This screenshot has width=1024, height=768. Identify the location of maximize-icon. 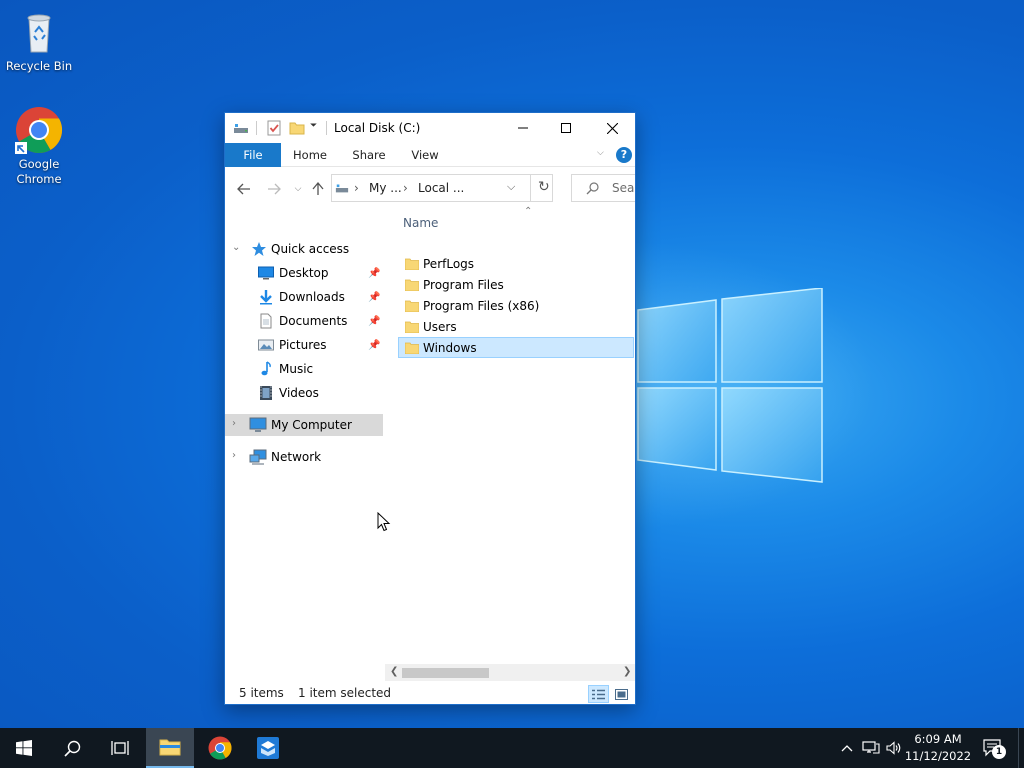
(566, 128).